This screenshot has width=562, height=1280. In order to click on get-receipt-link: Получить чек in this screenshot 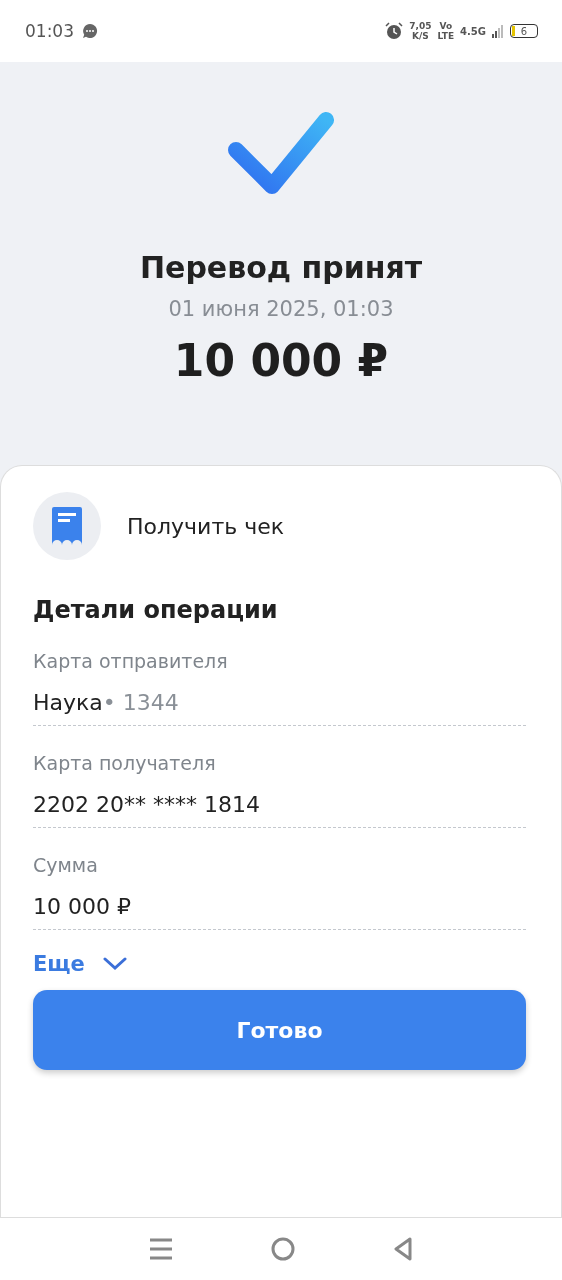, I will do `click(205, 526)`.